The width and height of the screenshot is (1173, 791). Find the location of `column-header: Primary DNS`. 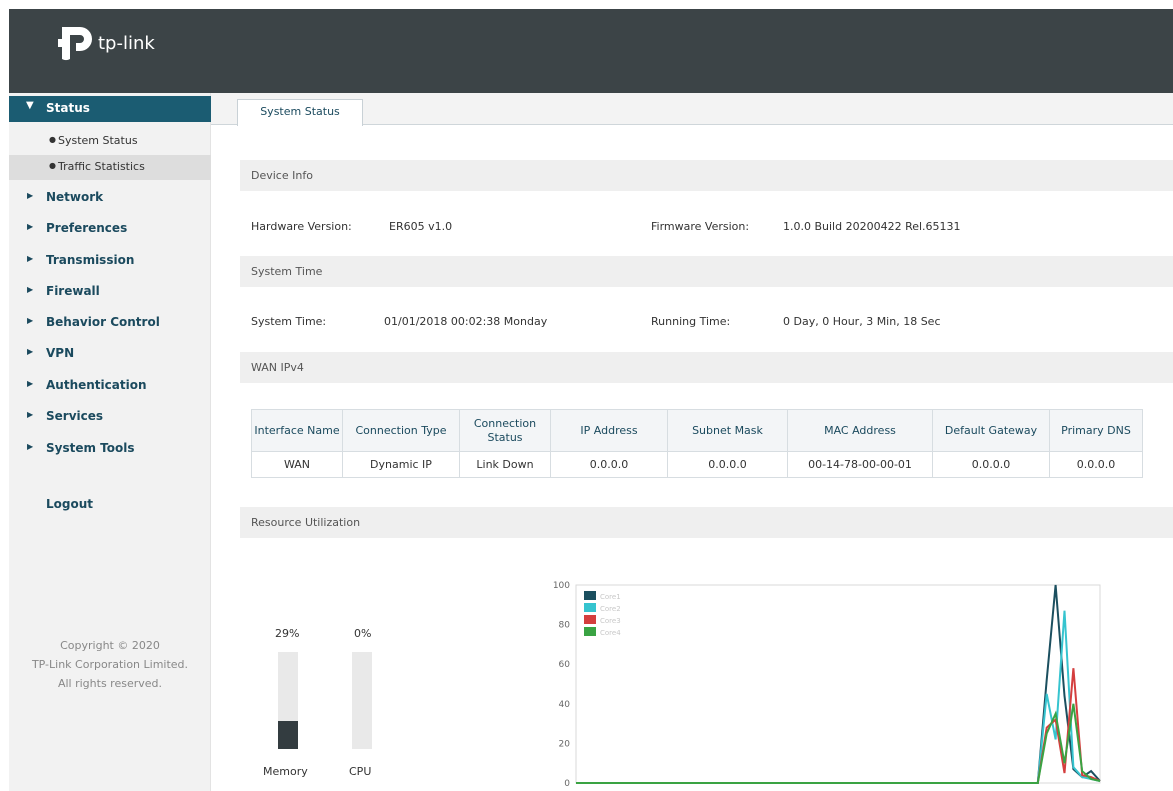

column-header: Primary DNS is located at coordinates (1096, 430).